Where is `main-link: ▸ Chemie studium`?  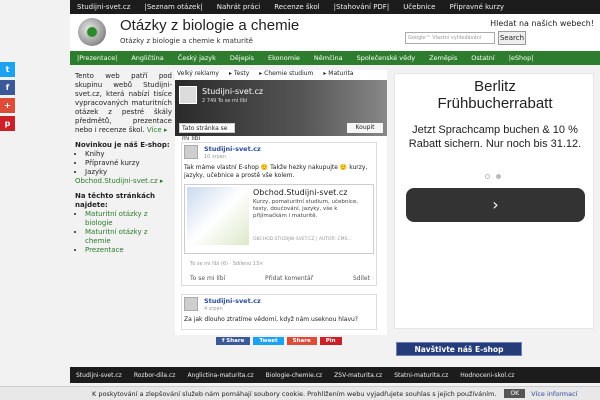 main-link: ▸ Chemie studium is located at coordinates (286, 74).